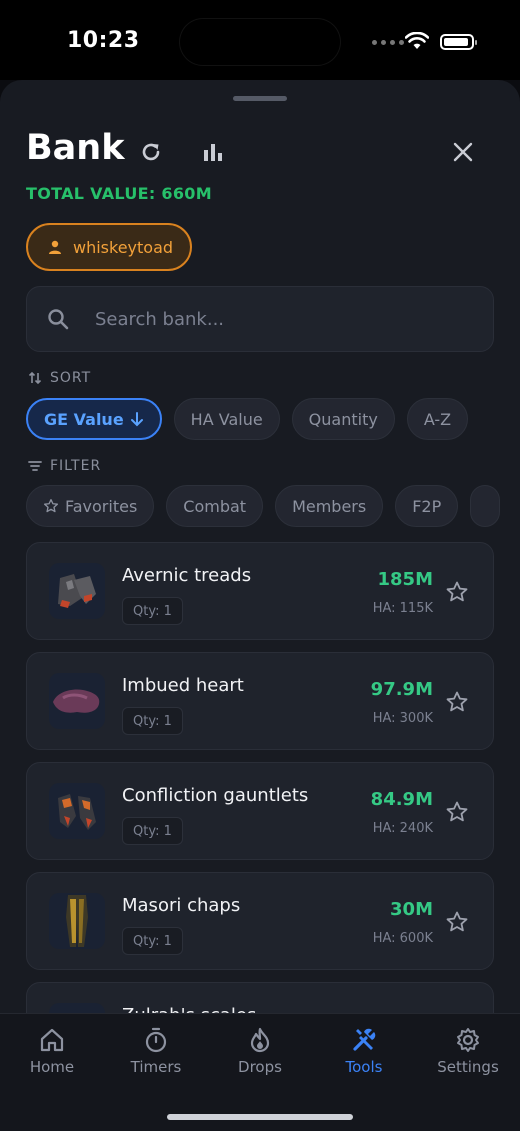 The height and width of the screenshot is (1131, 520). Describe the element at coordinates (388, 42) in the screenshot. I see `cellular-signal-icon` at that location.